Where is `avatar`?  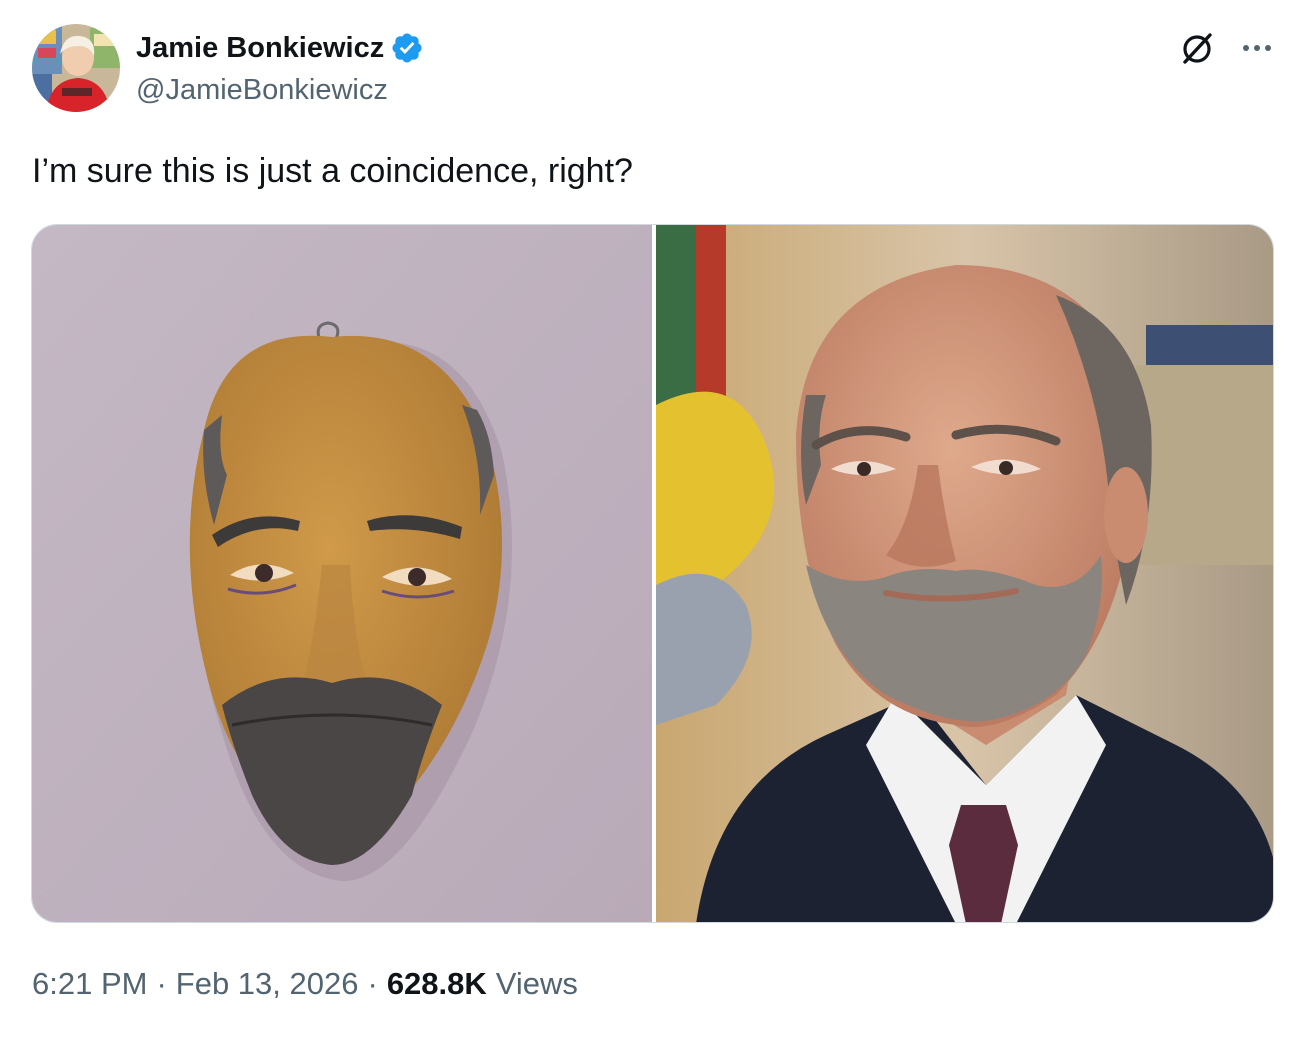
avatar is located at coordinates (76, 68).